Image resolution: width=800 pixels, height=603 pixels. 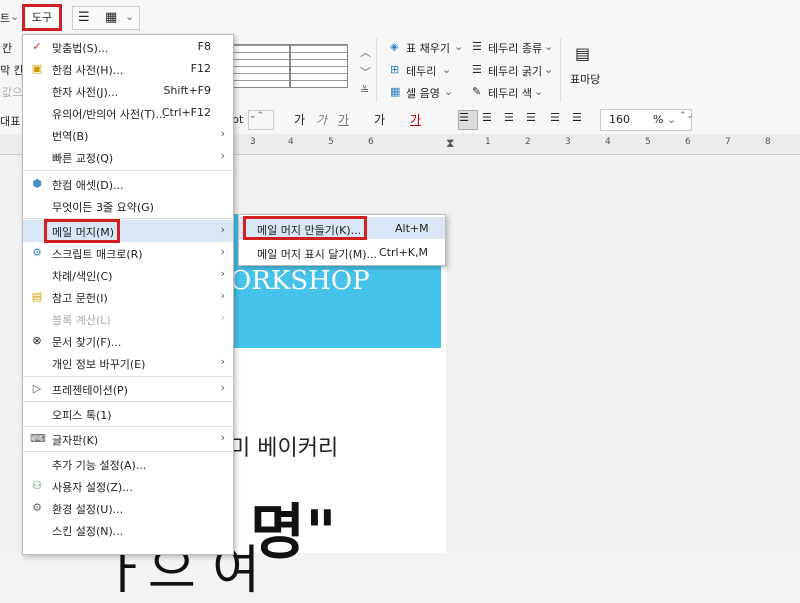 What do you see at coordinates (128, 69) in the screenshot?
I see `menu-item-dictionary: ▣ 한컴 사전(H)... F12` at bounding box center [128, 69].